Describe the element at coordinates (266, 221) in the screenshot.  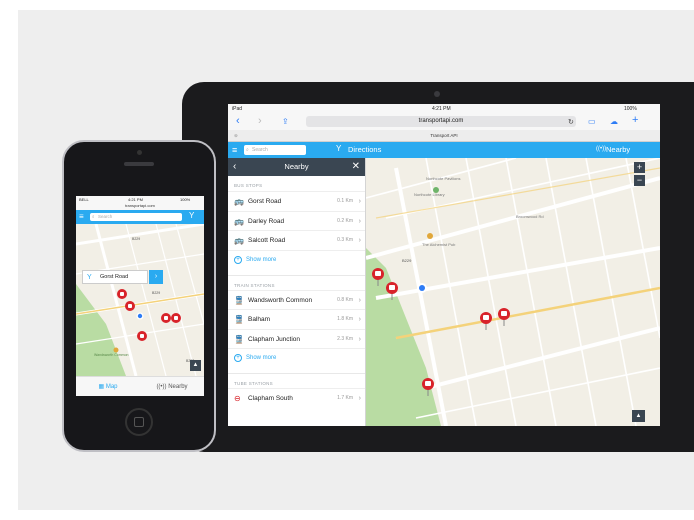
I see `stop-name: Darley Road` at that location.